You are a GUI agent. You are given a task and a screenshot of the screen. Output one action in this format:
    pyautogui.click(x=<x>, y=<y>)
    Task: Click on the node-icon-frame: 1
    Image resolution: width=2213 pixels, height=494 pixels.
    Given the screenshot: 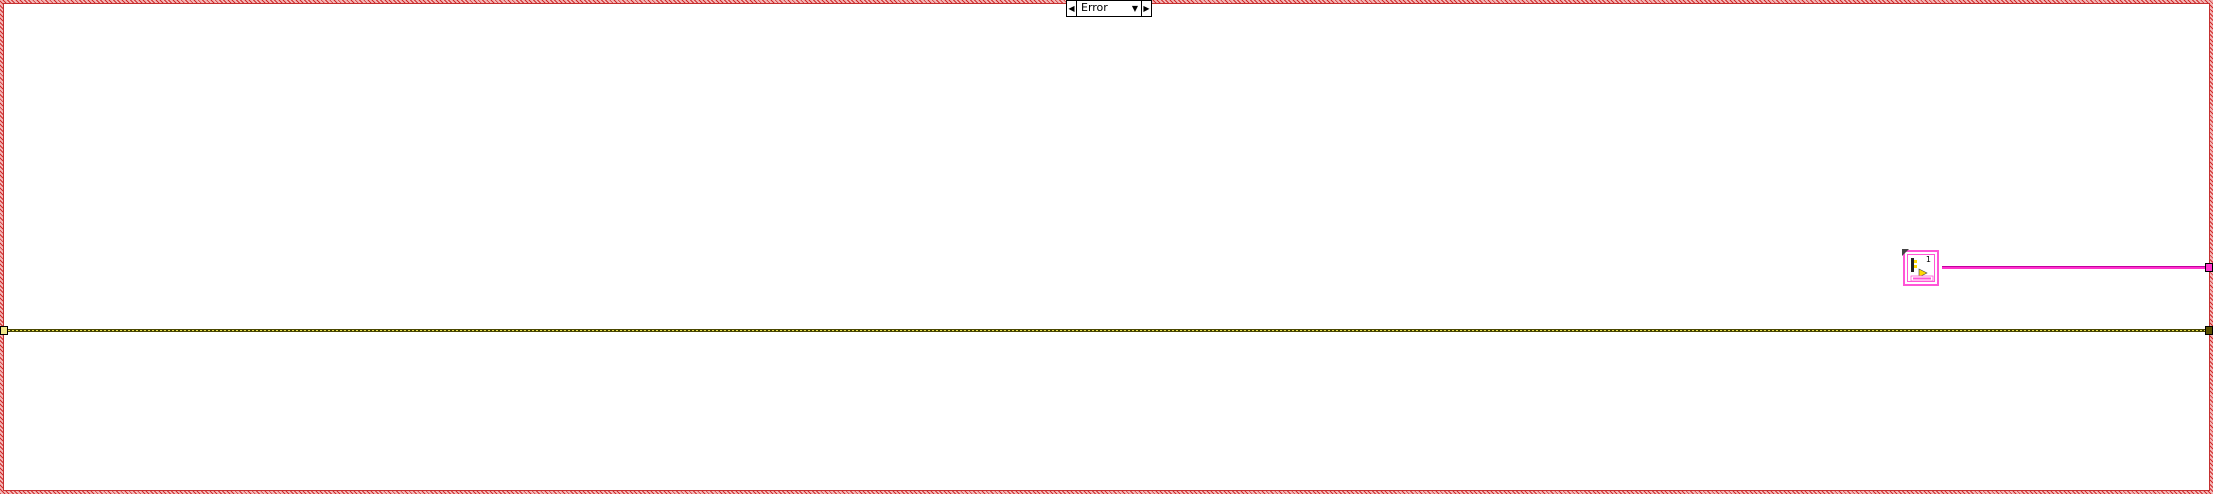 What is the action you would take?
    pyautogui.click(x=1921, y=268)
    